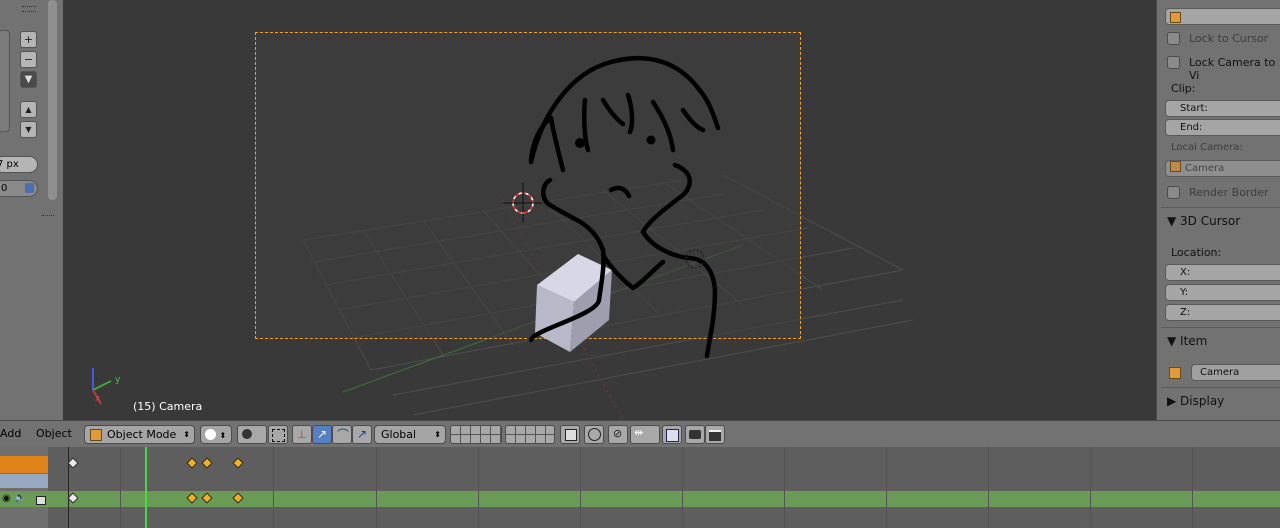  Describe the element at coordinates (216, 434) in the screenshot. I see `viewport-shading-selector: ⬍` at that location.